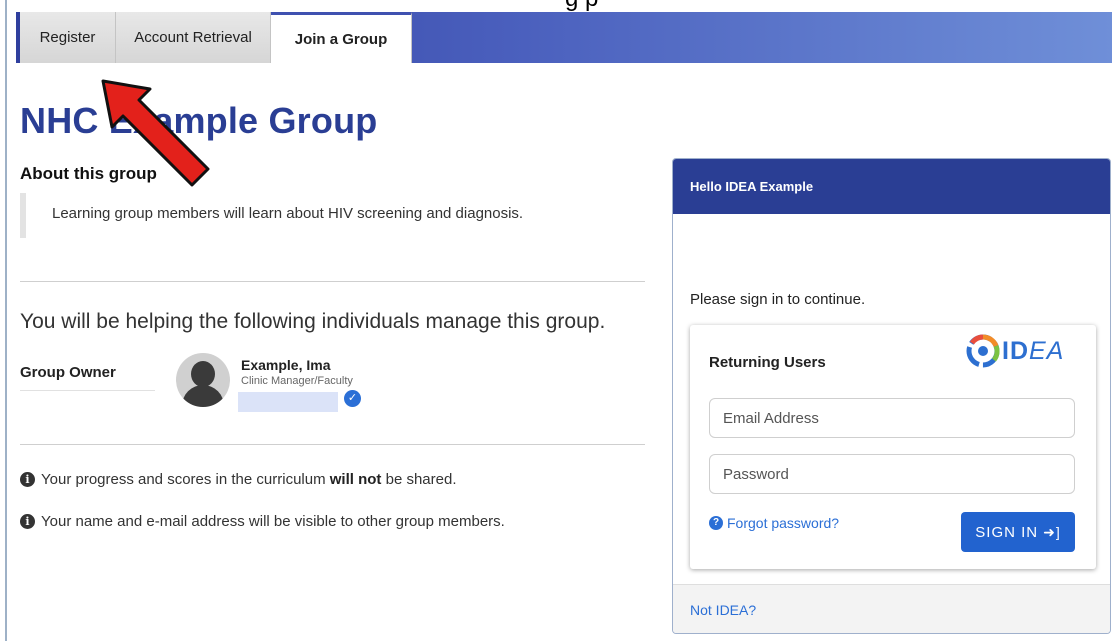 This screenshot has width=1112, height=641. I want to click on sign-in-prompt: Please sign in to continue., so click(778, 299).